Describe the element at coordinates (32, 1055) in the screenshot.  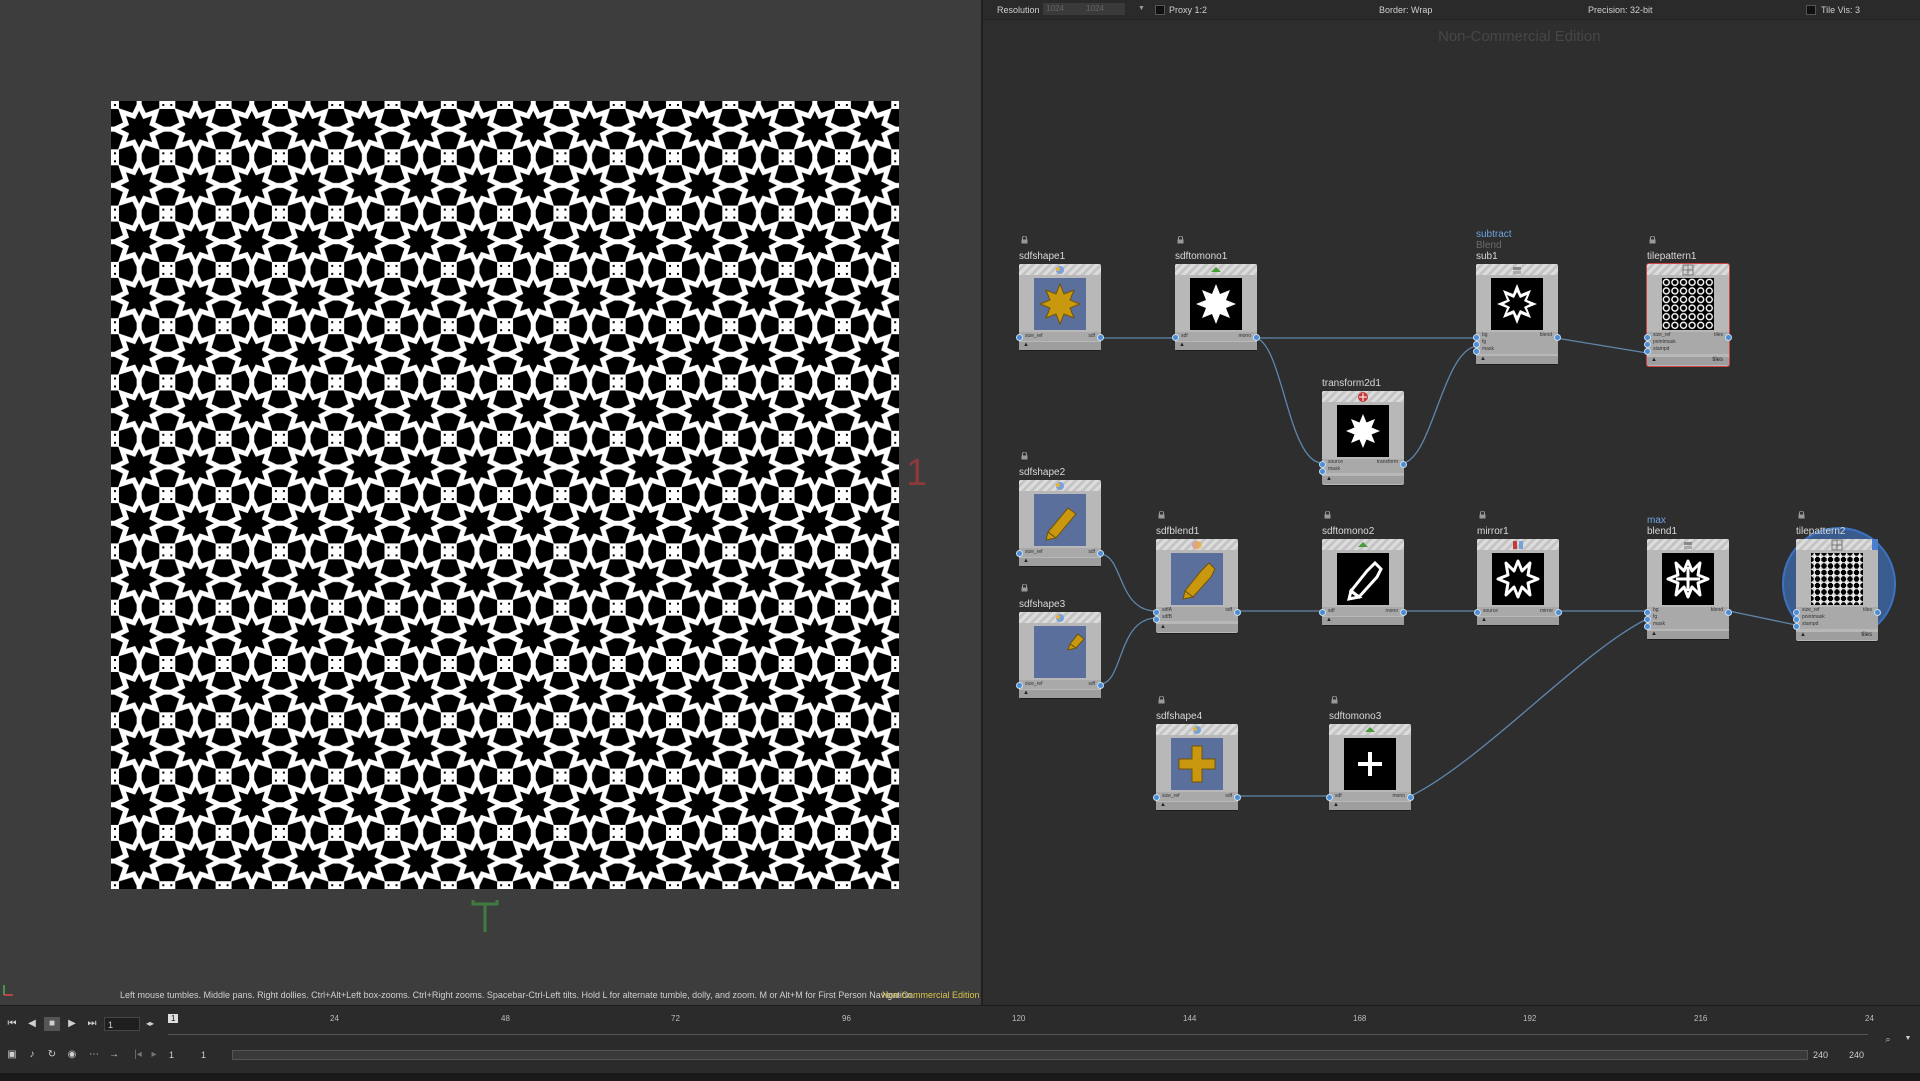
I see `audio-icon: ♪` at that location.